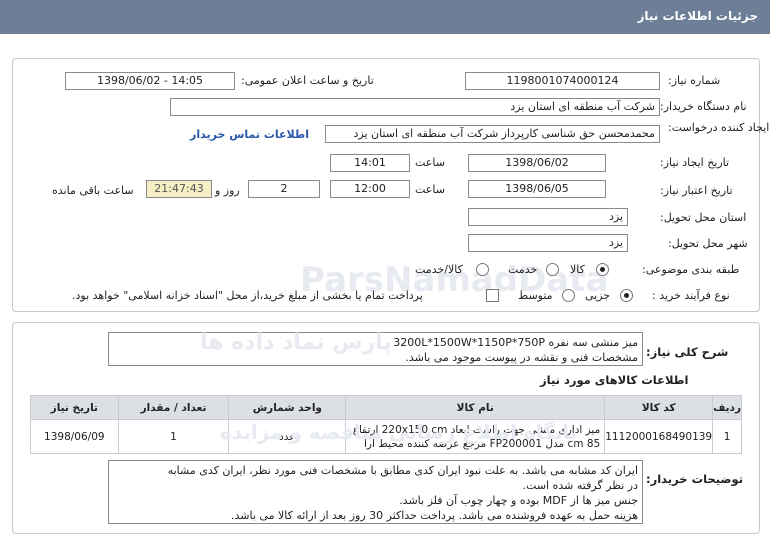 The height and width of the screenshot is (545, 770). What do you see at coordinates (697, 16) in the screenshot?
I see `page-title: جزئیات اطلاعات نیاز` at bounding box center [697, 16].